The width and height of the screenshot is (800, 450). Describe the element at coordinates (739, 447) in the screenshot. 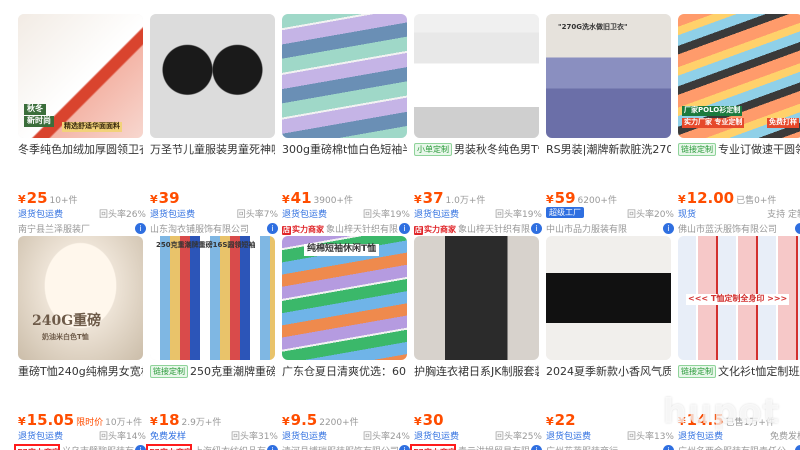

I see `shop-row: 广州名西会服装有限责任公i` at that location.